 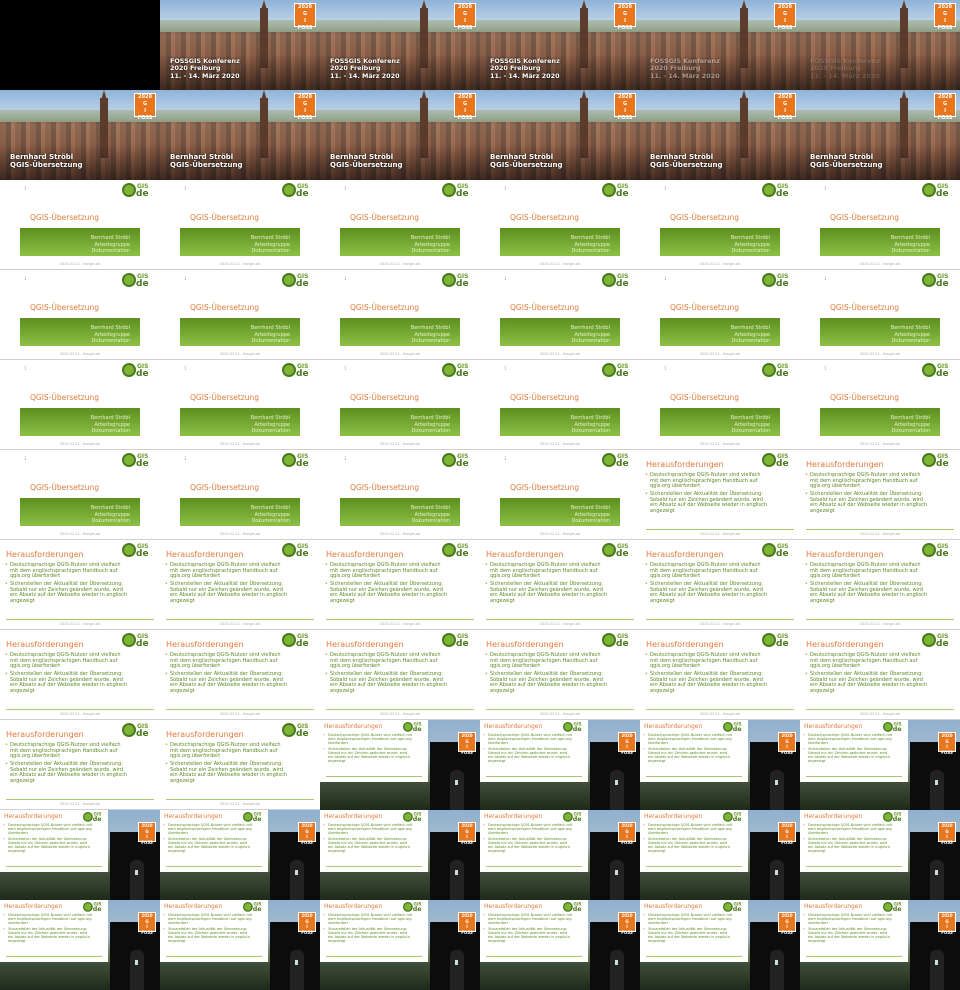 I want to click on minster-spire-shape, so click(x=424, y=7).